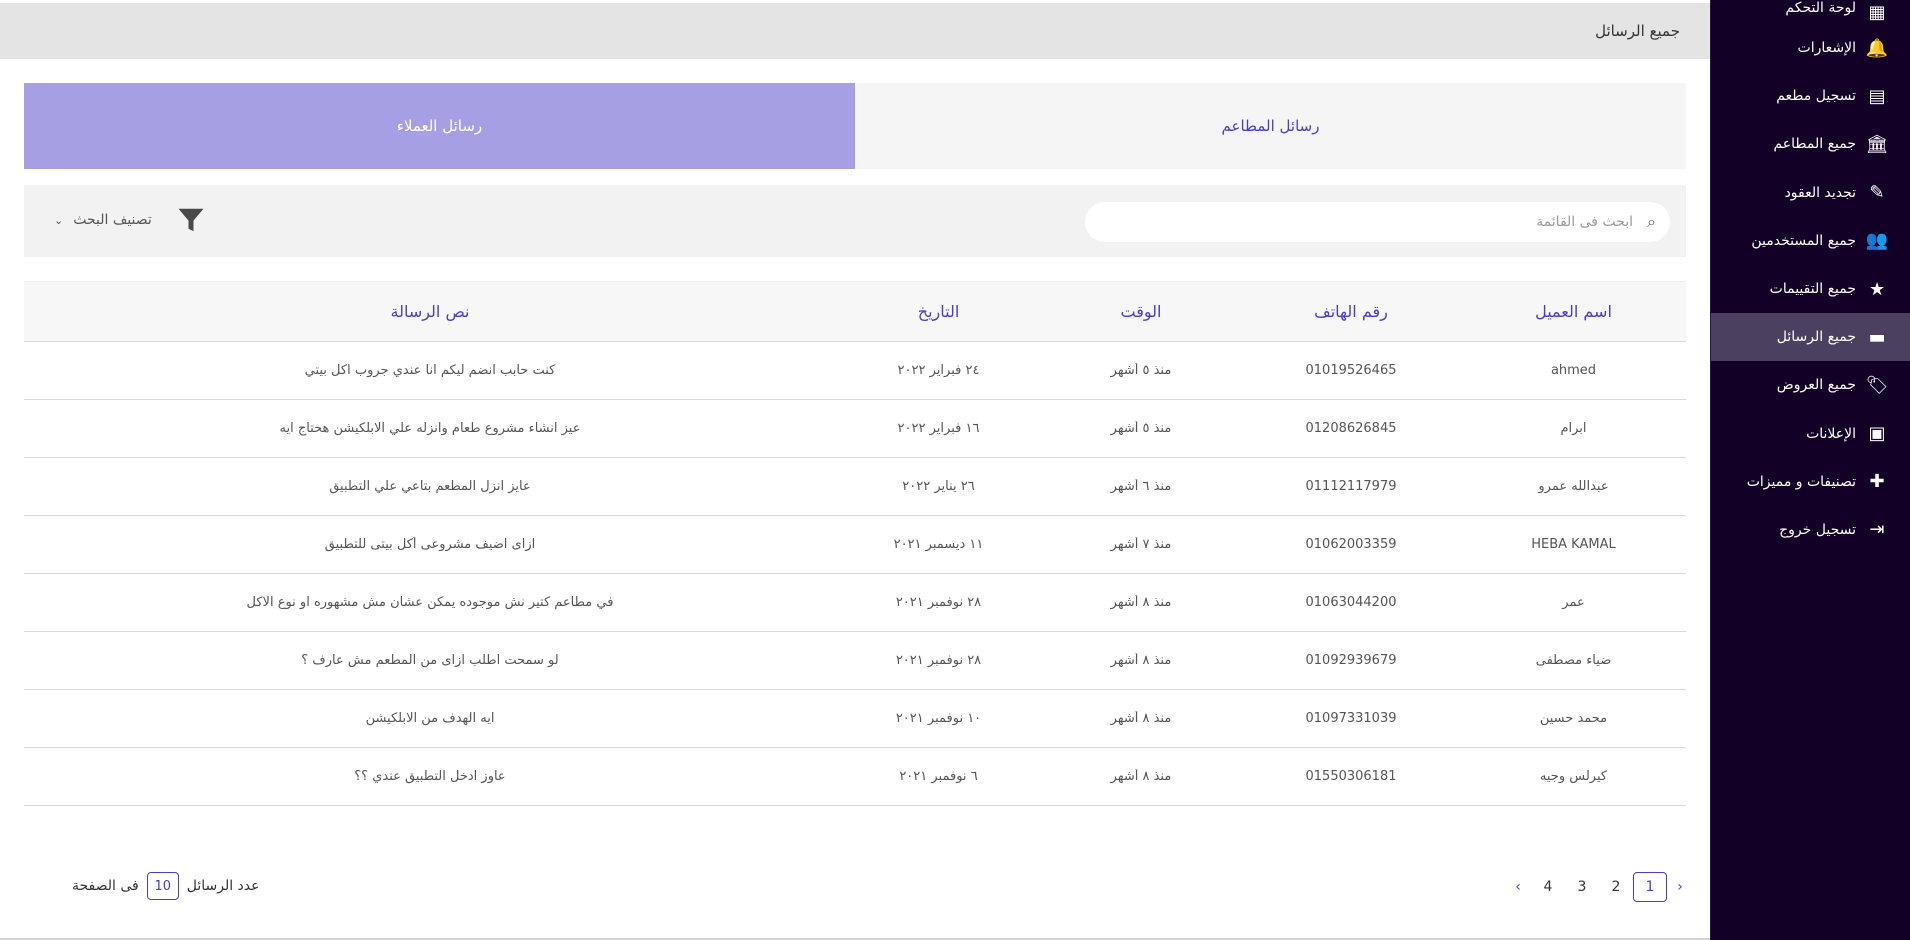 Image resolution: width=1910 pixels, height=940 pixels. Describe the element at coordinates (430, 486) in the screenshot. I see `cell-message: عايز انزل المطعم بتاعي علي التطبيق` at that location.